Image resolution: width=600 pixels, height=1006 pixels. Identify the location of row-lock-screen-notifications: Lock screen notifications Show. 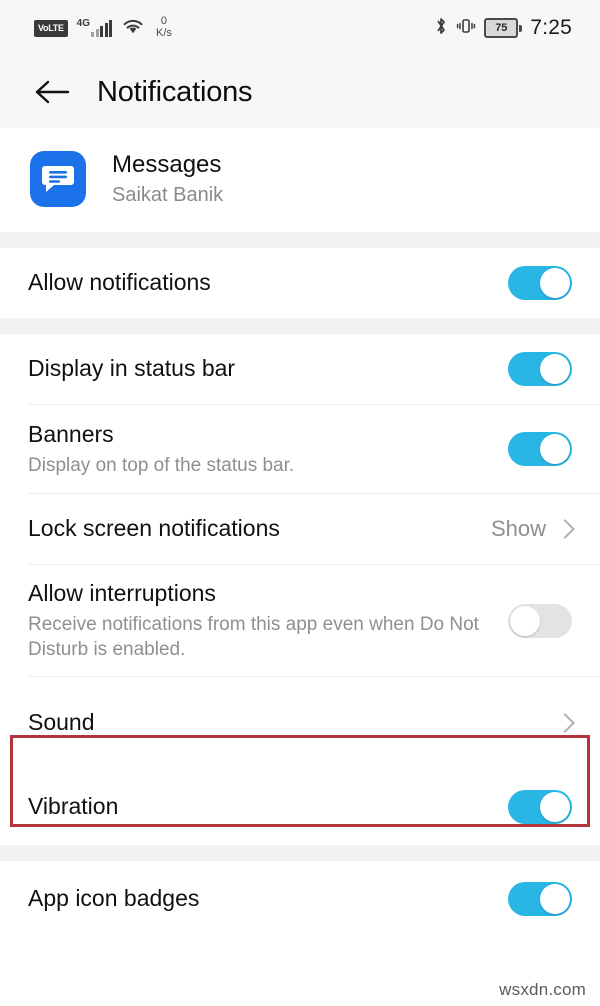
(300, 529).